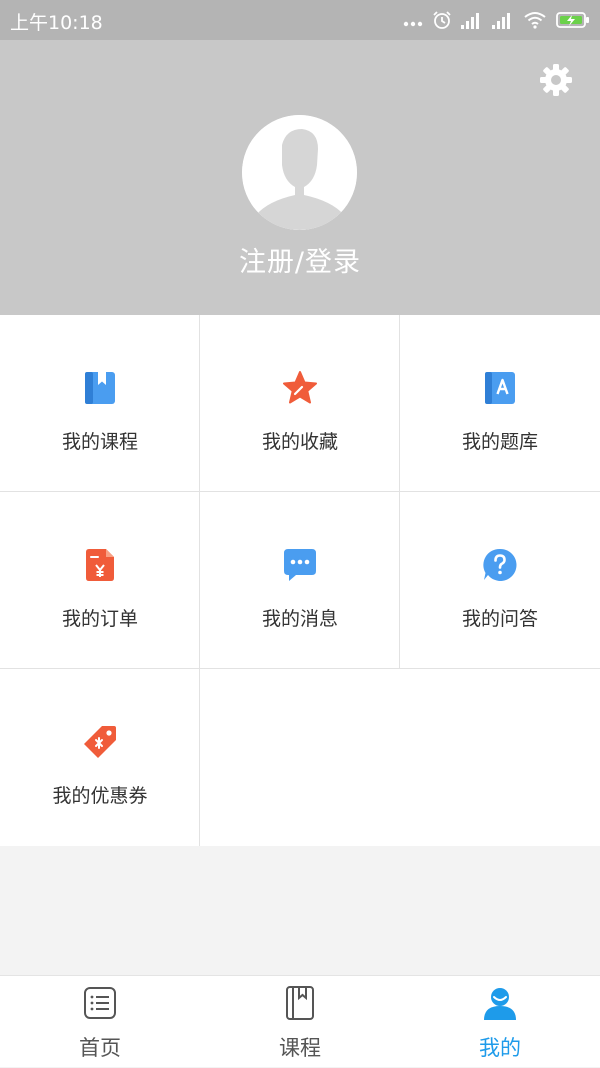  What do you see at coordinates (100, 1003) in the screenshot?
I see `home-list-icon` at bounding box center [100, 1003].